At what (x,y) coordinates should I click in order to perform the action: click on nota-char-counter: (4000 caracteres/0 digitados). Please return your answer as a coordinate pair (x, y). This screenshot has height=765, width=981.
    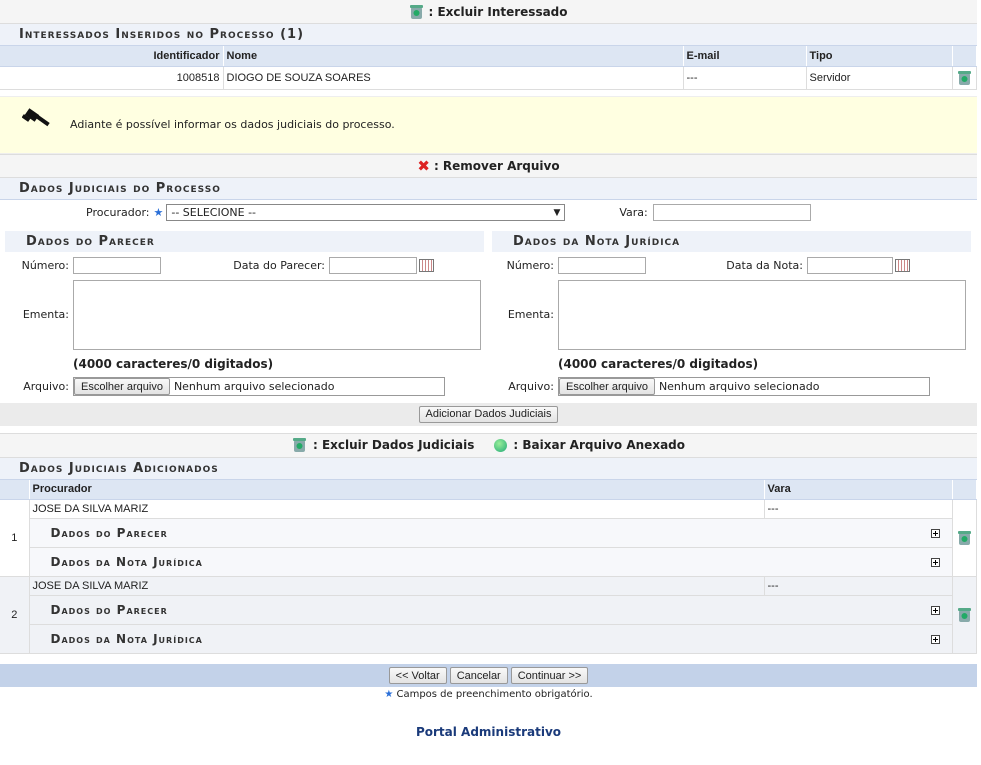
    Looking at the image, I should click on (658, 363).